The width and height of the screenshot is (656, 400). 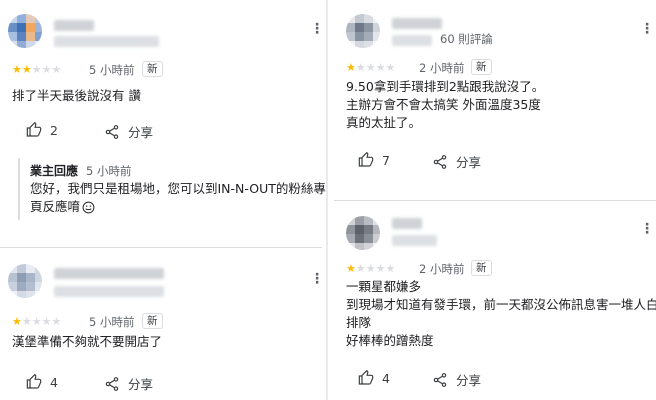 What do you see at coordinates (109, 171) in the screenshot?
I see `owner-reply-time: 5 小時前` at bounding box center [109, 171].